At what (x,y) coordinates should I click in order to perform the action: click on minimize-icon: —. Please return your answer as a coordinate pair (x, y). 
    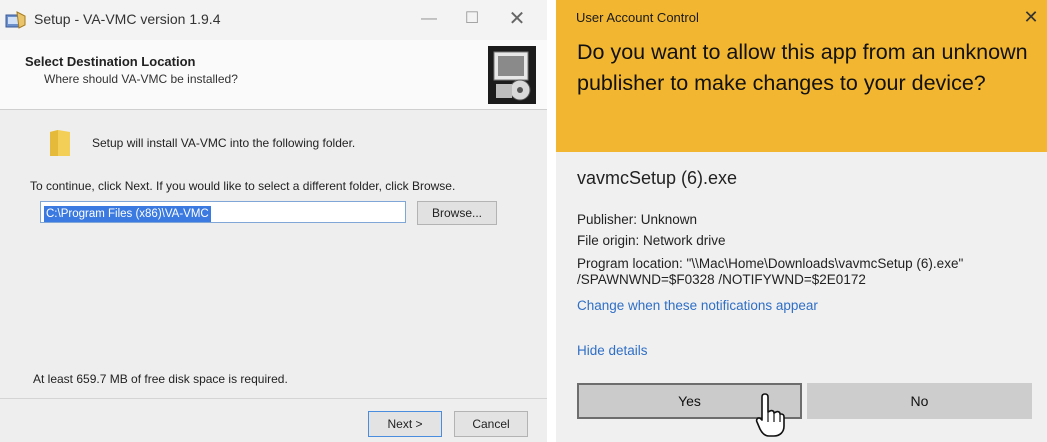
    Looking at the image, I should click on (429, 19).